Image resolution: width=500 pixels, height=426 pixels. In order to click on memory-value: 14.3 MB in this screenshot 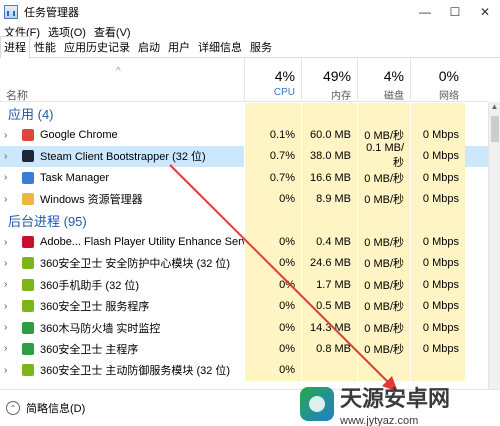, I will do `click(329, 327)`.